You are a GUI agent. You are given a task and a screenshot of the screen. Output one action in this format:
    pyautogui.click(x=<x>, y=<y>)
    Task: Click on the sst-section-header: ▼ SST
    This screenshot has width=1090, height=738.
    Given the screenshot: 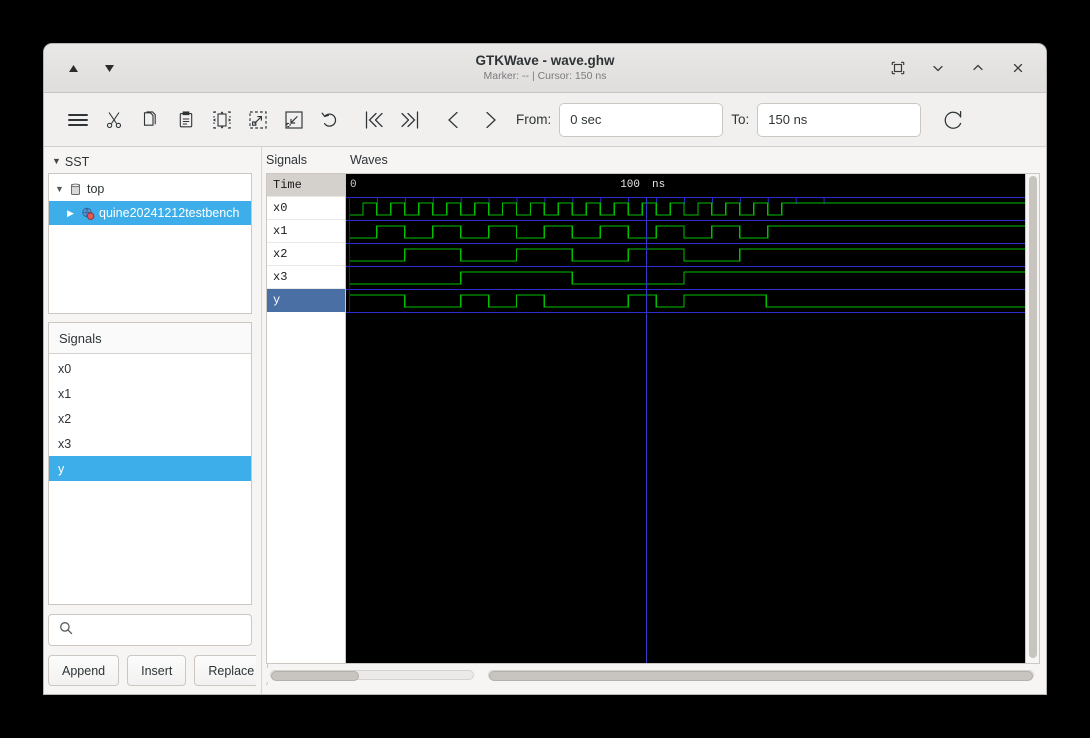 What is the action you would take?
    pyautogui.click(x=150, y=161)
    